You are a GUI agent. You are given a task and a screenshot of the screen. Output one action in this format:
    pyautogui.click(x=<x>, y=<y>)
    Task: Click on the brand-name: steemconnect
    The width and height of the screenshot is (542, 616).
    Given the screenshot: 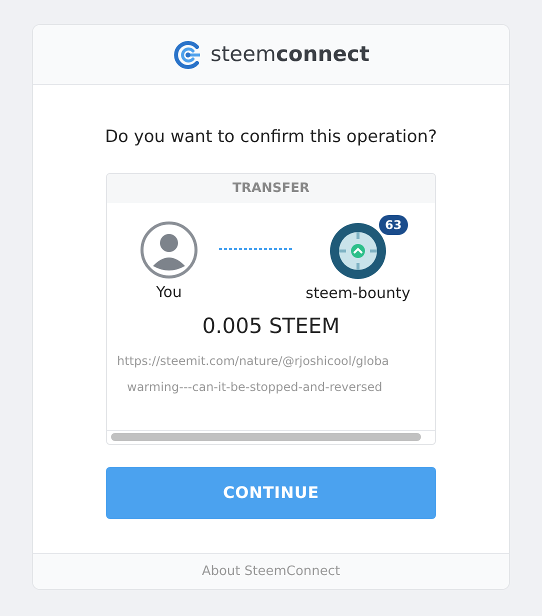 What is the action you would take?
    pyautogui.click(x=290, y=54)
    